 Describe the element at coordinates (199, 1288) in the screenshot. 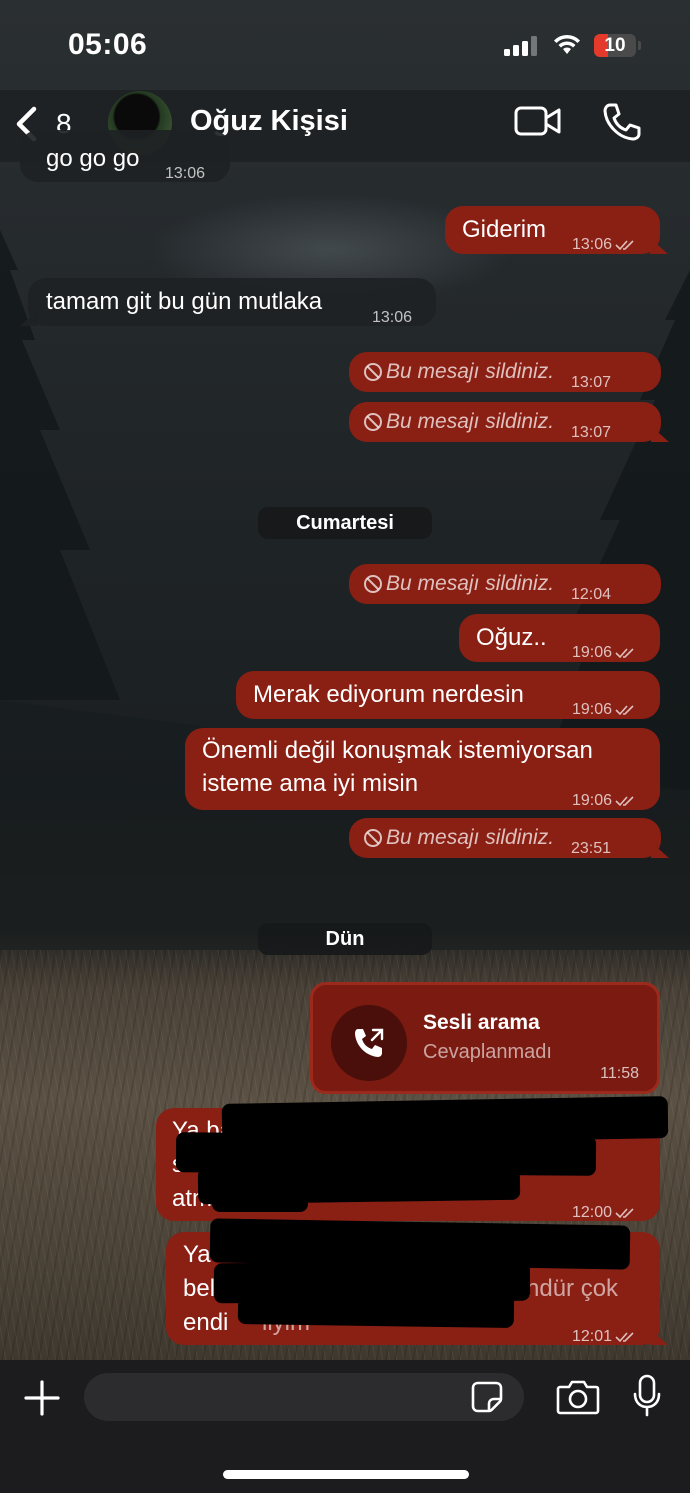

I see `message-text-fragment: bel` at that location.